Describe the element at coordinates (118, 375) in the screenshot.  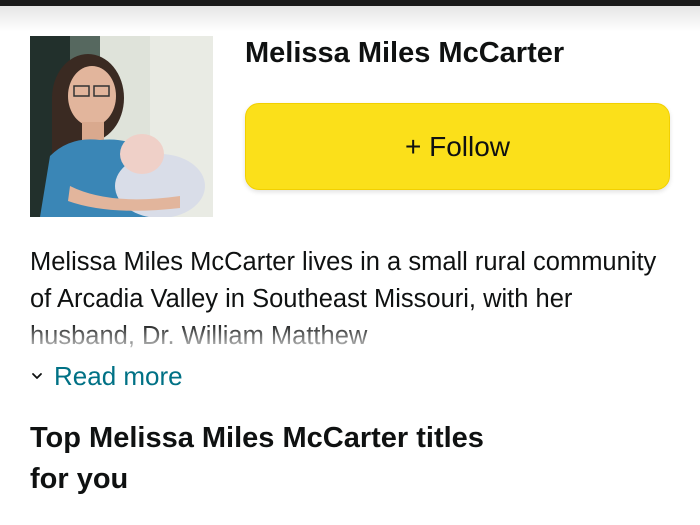
I see `read-more-label: Read more` at that location.